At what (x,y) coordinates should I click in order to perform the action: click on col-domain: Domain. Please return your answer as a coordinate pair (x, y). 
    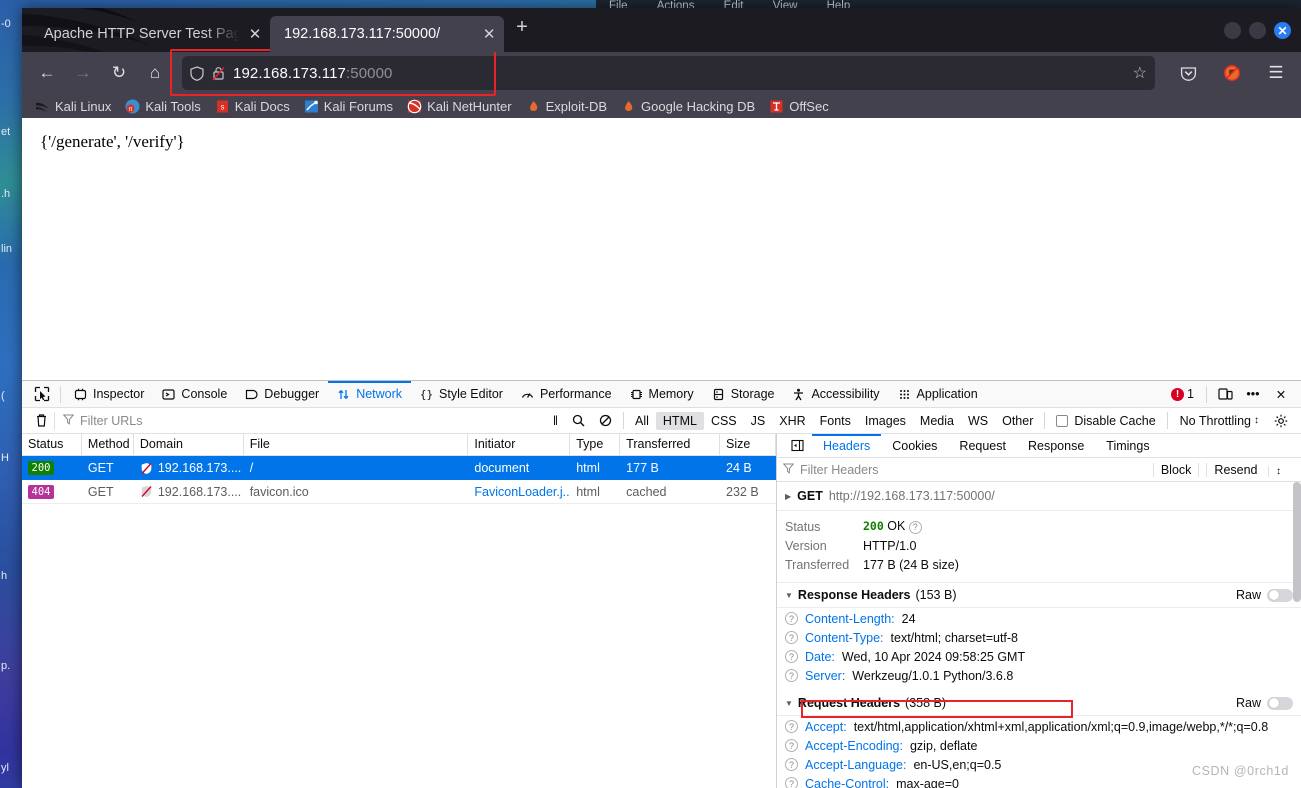
    Looking at the image, I should click on (189, 444).